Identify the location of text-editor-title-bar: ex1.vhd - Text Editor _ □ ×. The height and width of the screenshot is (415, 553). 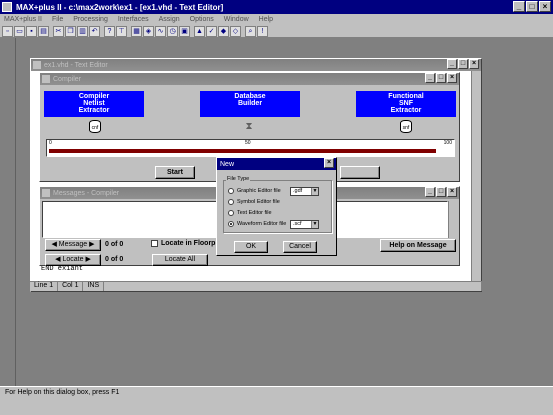
(256, 65).